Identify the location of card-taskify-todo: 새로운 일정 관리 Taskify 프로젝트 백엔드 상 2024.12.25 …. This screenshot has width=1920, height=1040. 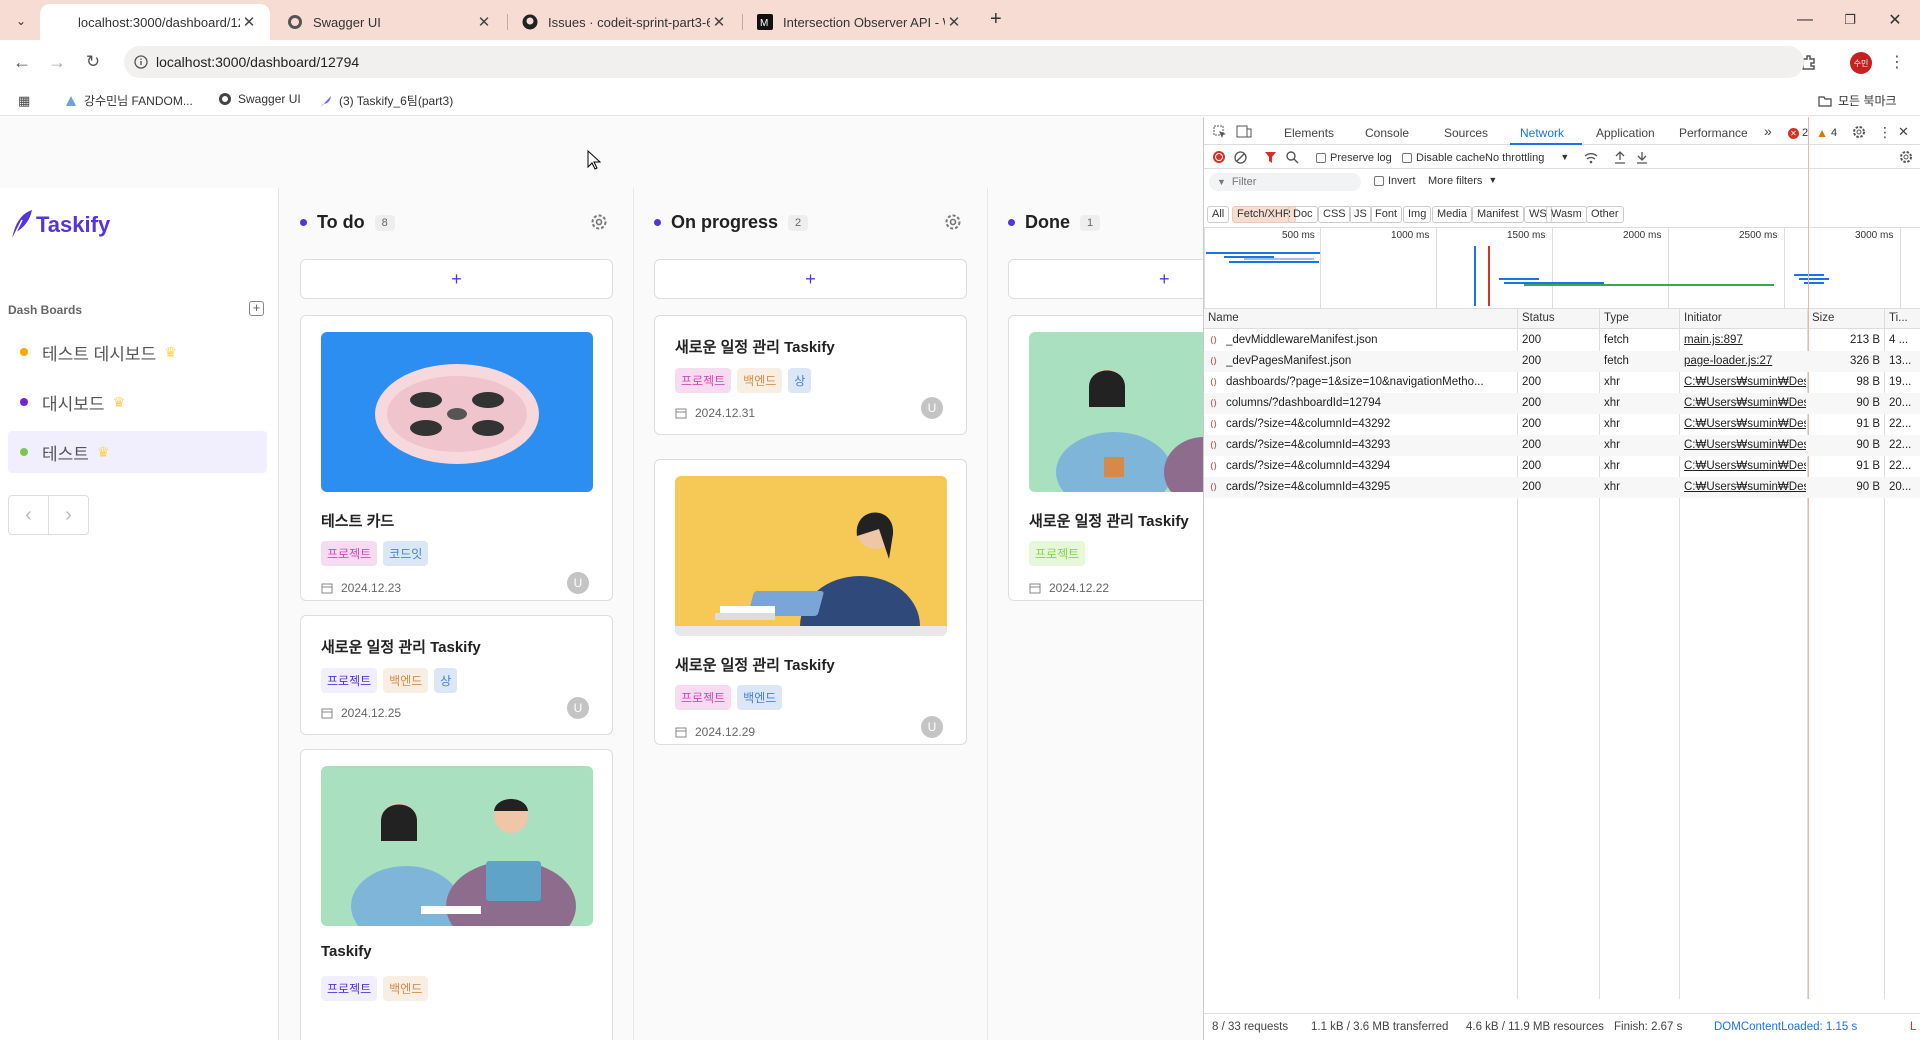
(456, 675).